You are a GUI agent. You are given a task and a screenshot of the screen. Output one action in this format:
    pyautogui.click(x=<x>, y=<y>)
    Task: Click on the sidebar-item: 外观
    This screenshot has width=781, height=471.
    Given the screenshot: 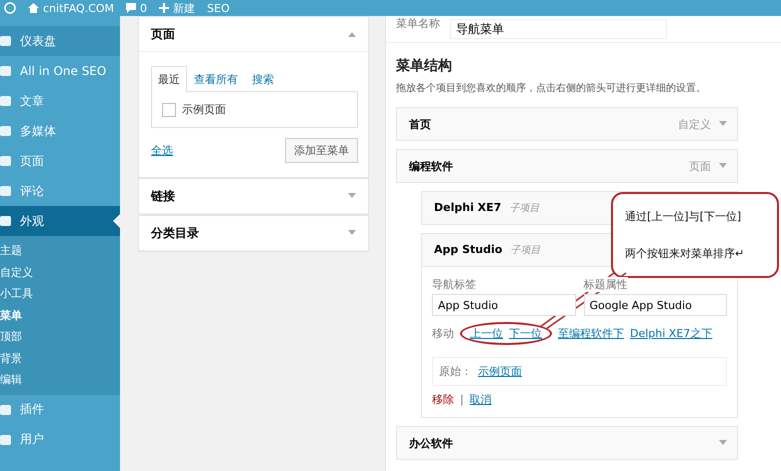 What is the action you would take?
    pyautogui.click(x=60, y=221)
    